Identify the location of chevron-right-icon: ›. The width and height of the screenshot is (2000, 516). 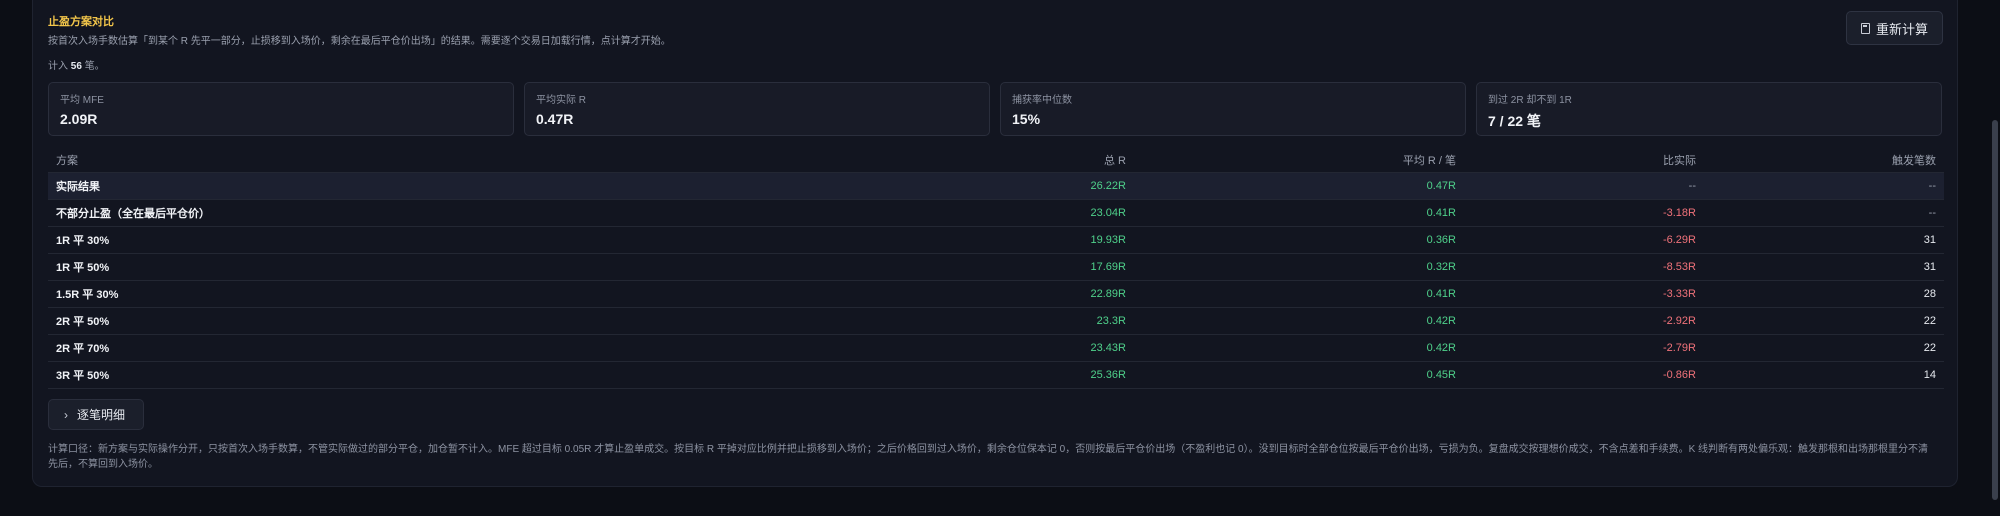
(66, 414).